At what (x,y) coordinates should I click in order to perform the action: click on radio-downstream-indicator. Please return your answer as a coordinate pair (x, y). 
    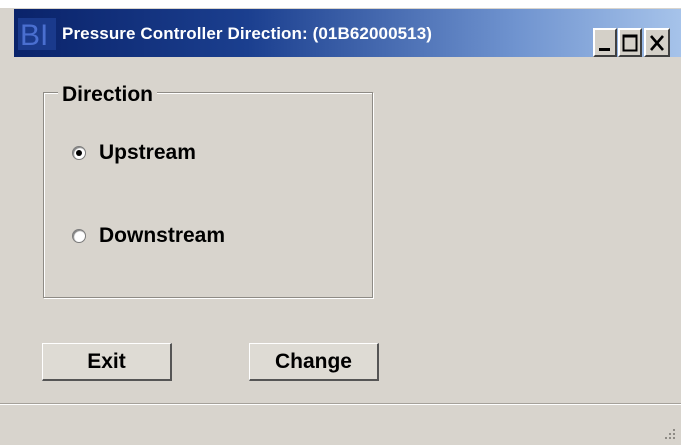
    Looking at the image, I should click on (79, 236).